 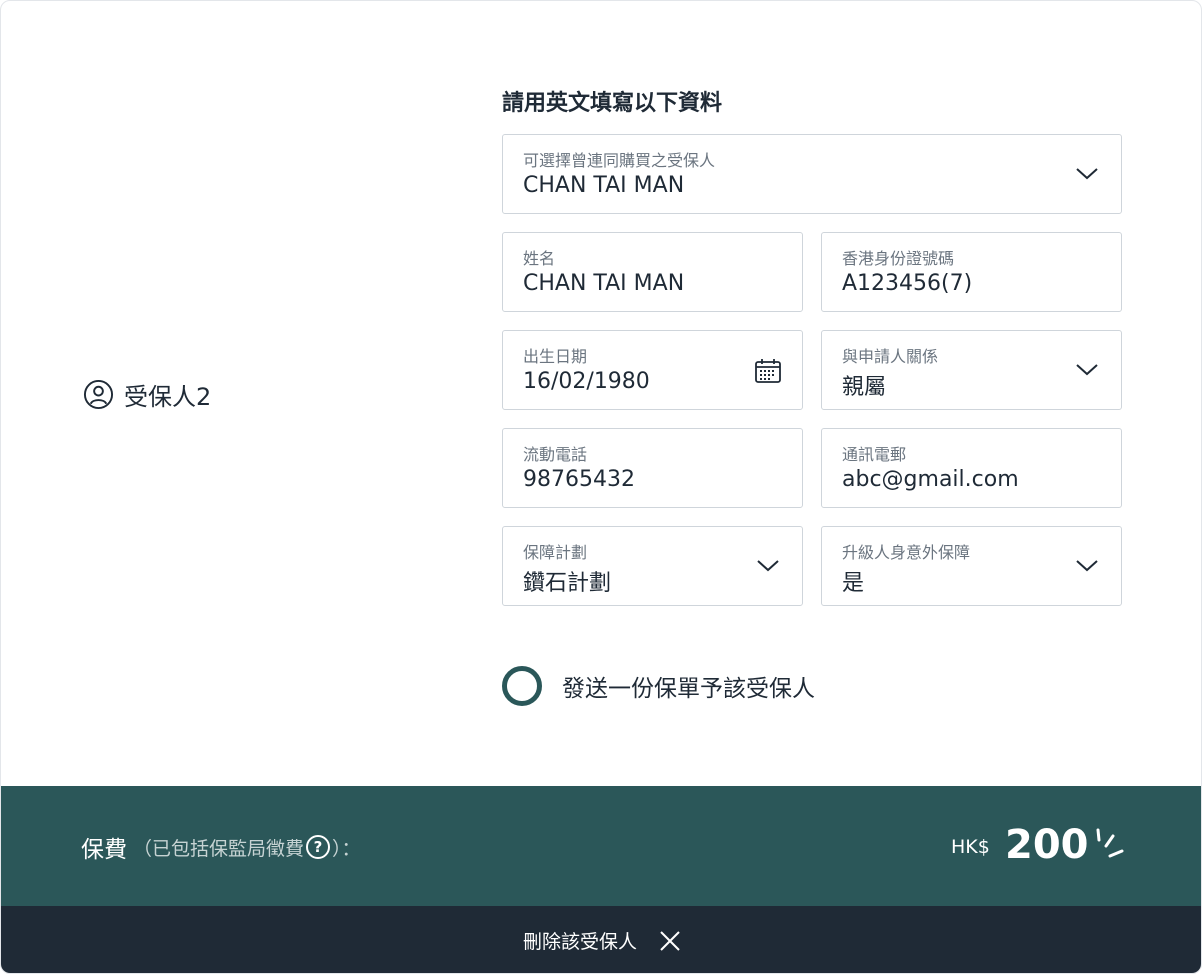 I want to click on upgrade-value: 是, so click(x=853, y=583).